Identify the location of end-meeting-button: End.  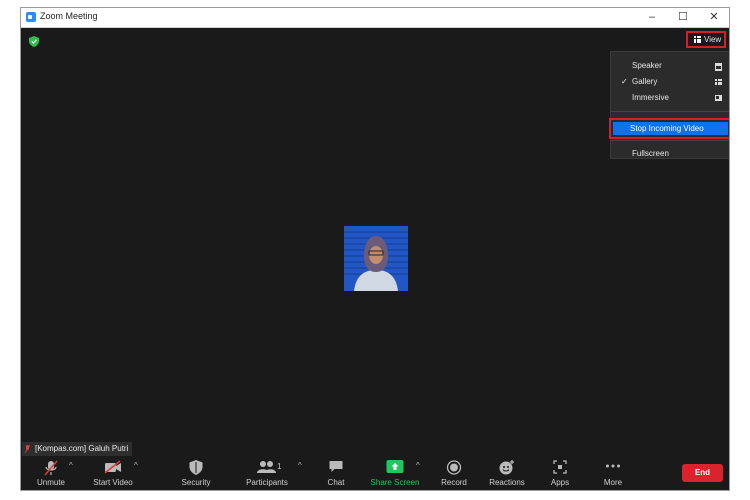
(702, 473).